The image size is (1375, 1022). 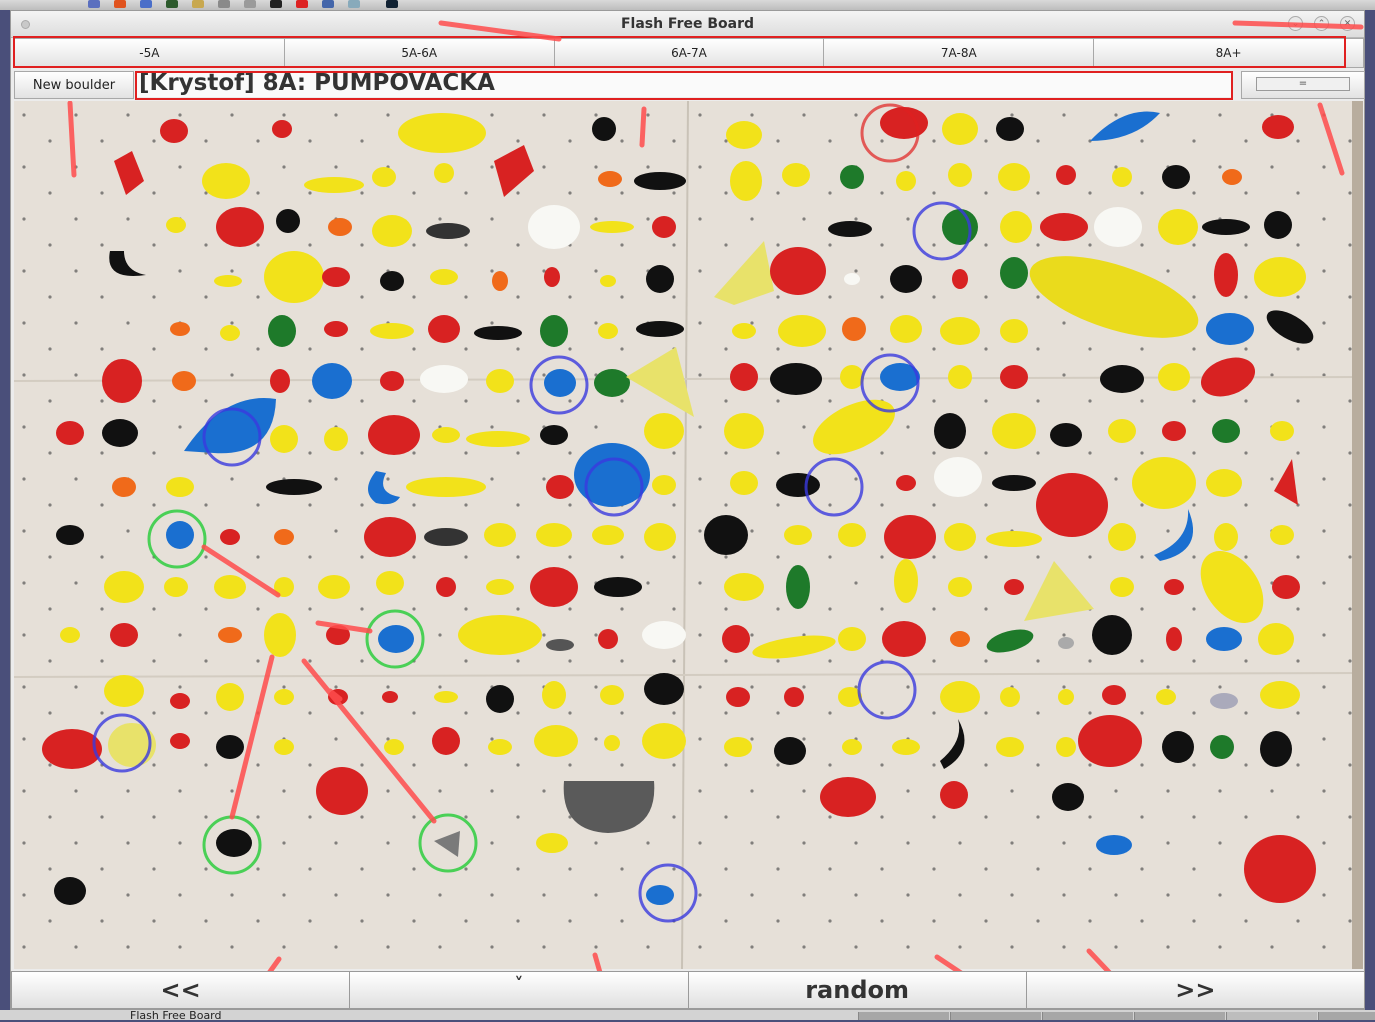 I want to click on screen-icon, so click(x=276, y=4).